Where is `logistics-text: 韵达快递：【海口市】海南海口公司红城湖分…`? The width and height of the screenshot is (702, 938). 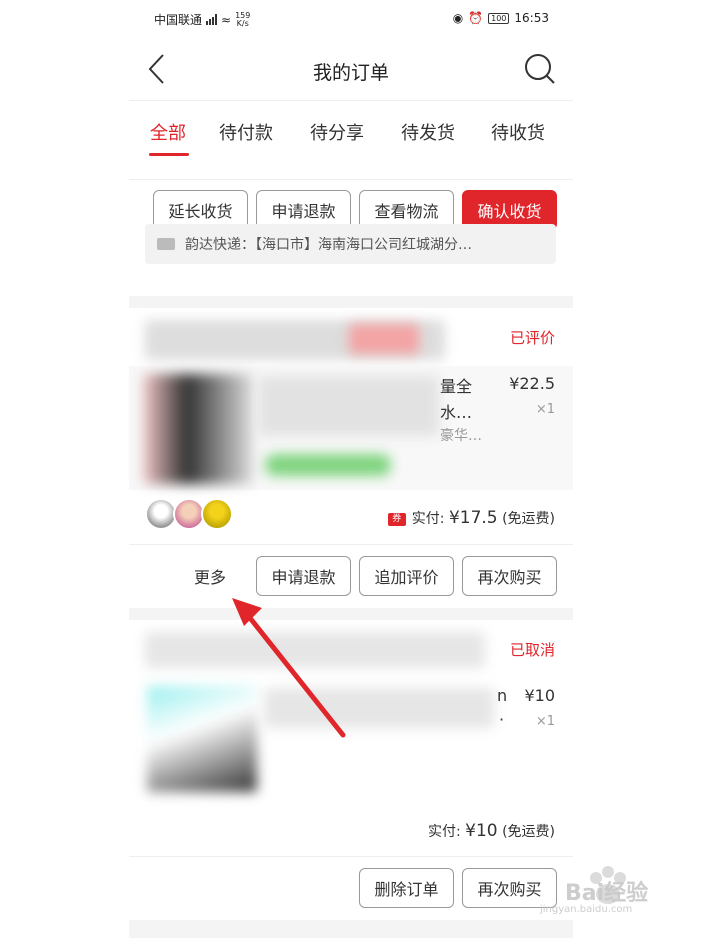 logistics-text: 韵达快递：【海口市】海南海口公司红城湖分… is located at coordinates (328, 245).